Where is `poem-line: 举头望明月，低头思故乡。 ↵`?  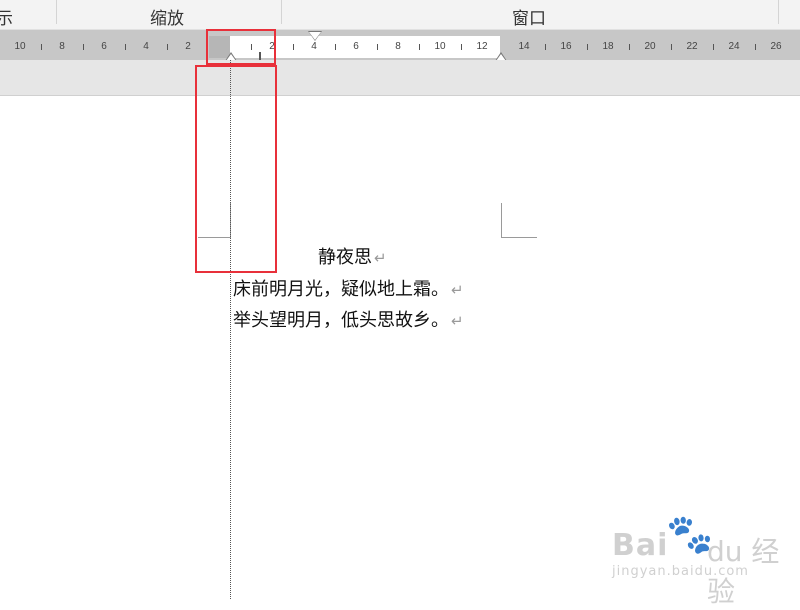 poem-line: 举头望明月，低头思故乡。 ↵ is located at coordinates (348, 319).